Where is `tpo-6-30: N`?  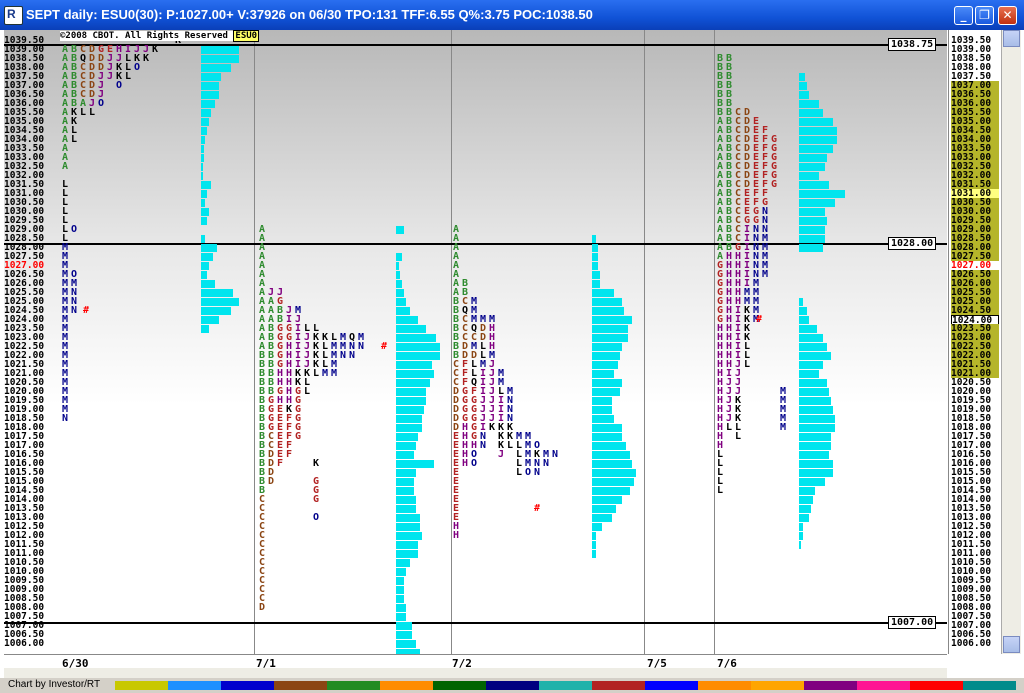 tpo-6-30: N is located at coordinates (65, 418).